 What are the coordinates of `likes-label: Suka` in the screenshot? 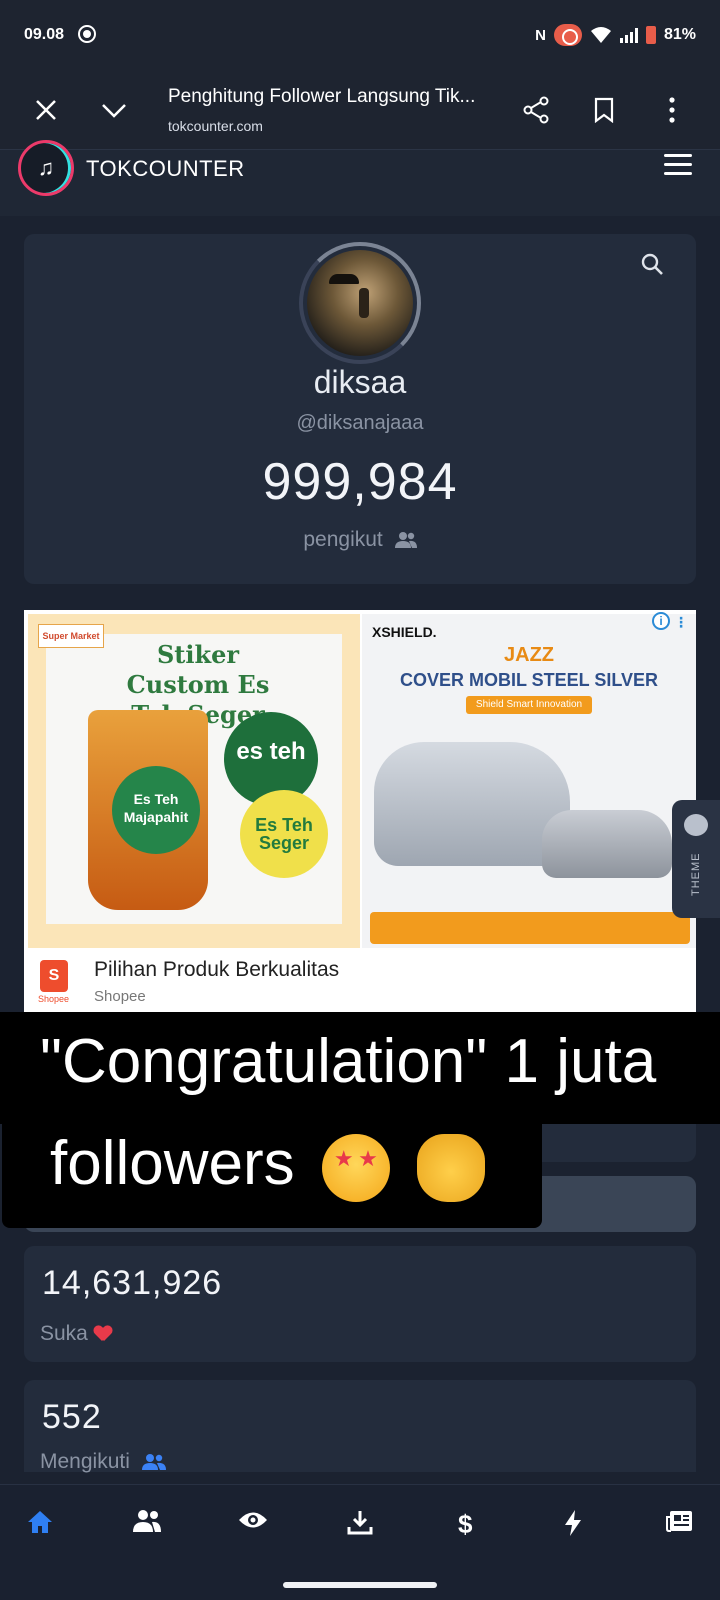 It's located at (76, 1334).